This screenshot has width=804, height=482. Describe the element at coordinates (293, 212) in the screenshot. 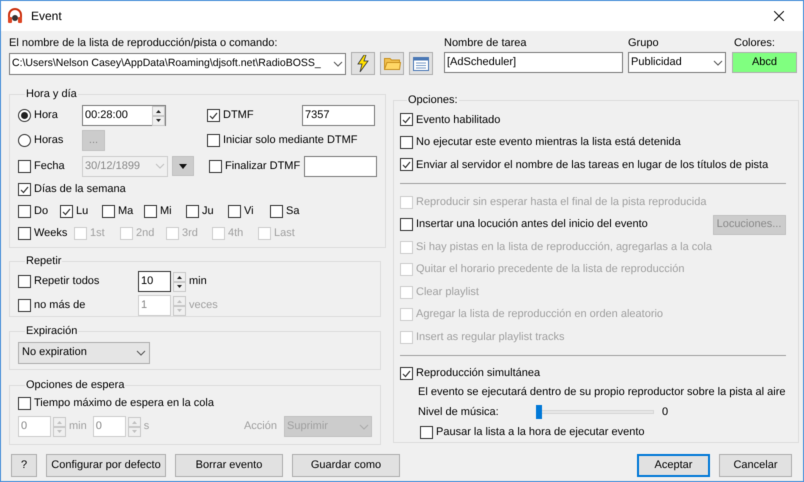

I see `checkbox-label: Sa` at that location.